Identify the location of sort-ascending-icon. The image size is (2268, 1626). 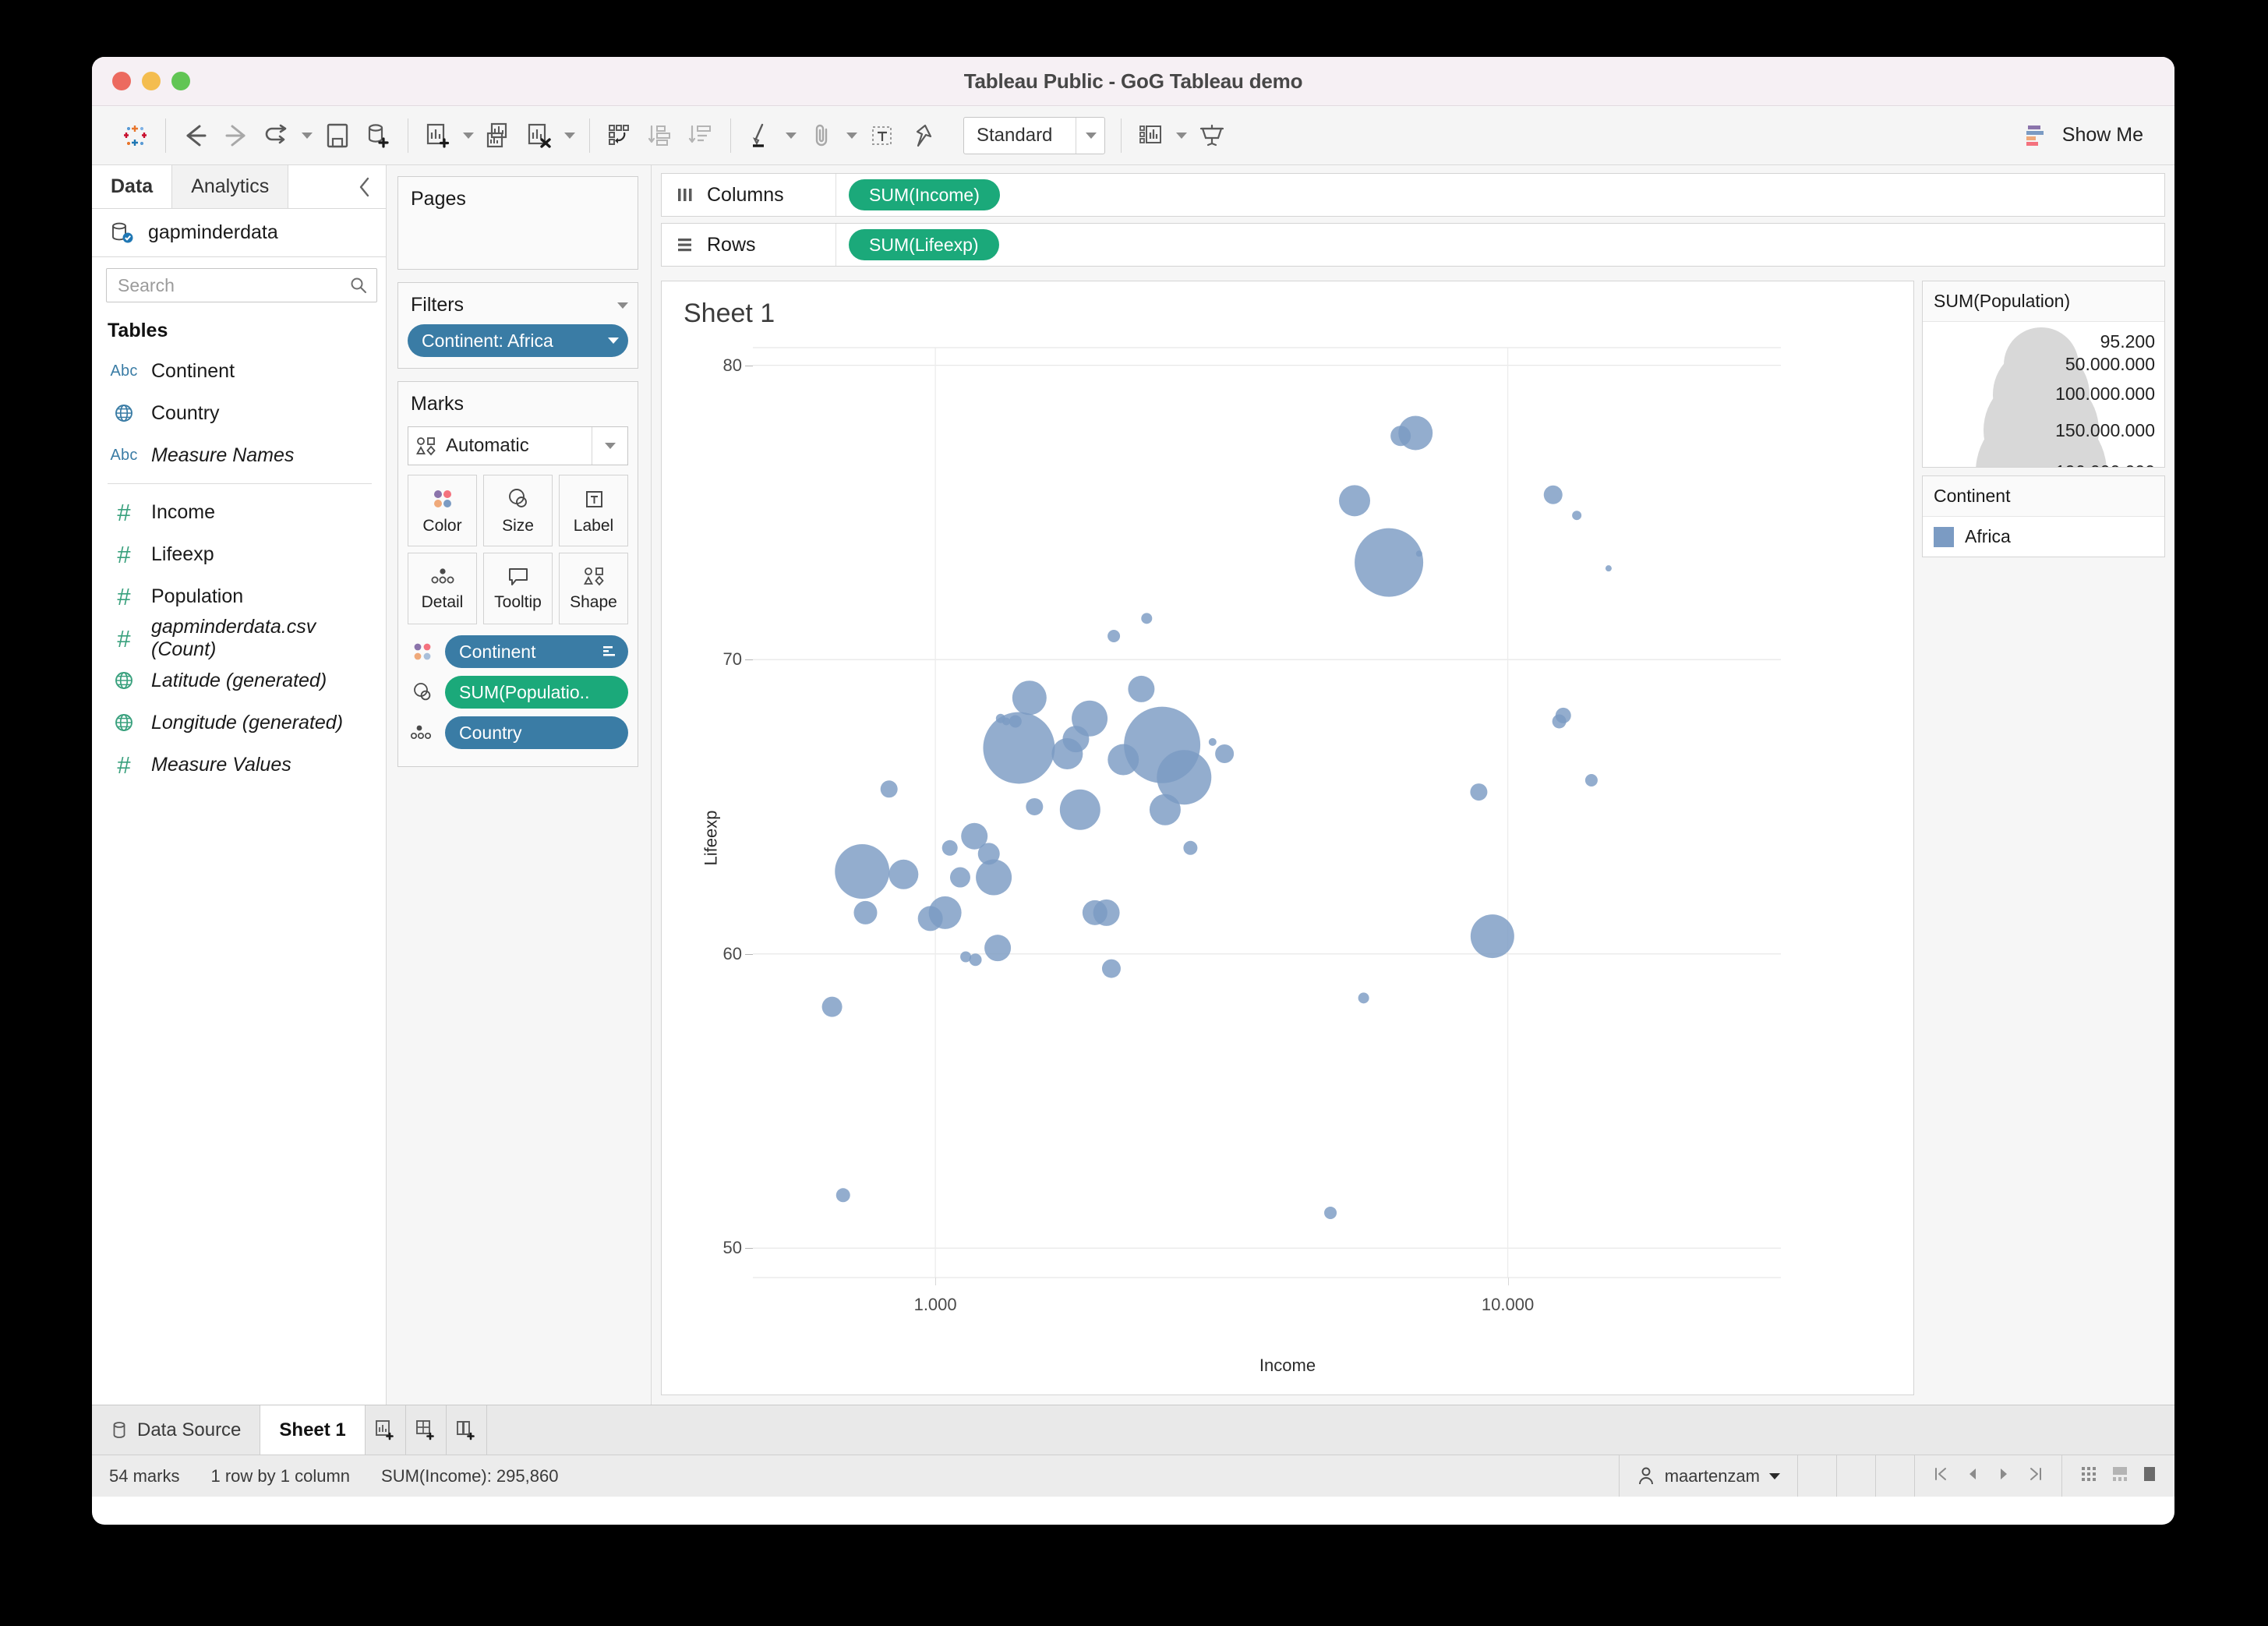
(660, 135).